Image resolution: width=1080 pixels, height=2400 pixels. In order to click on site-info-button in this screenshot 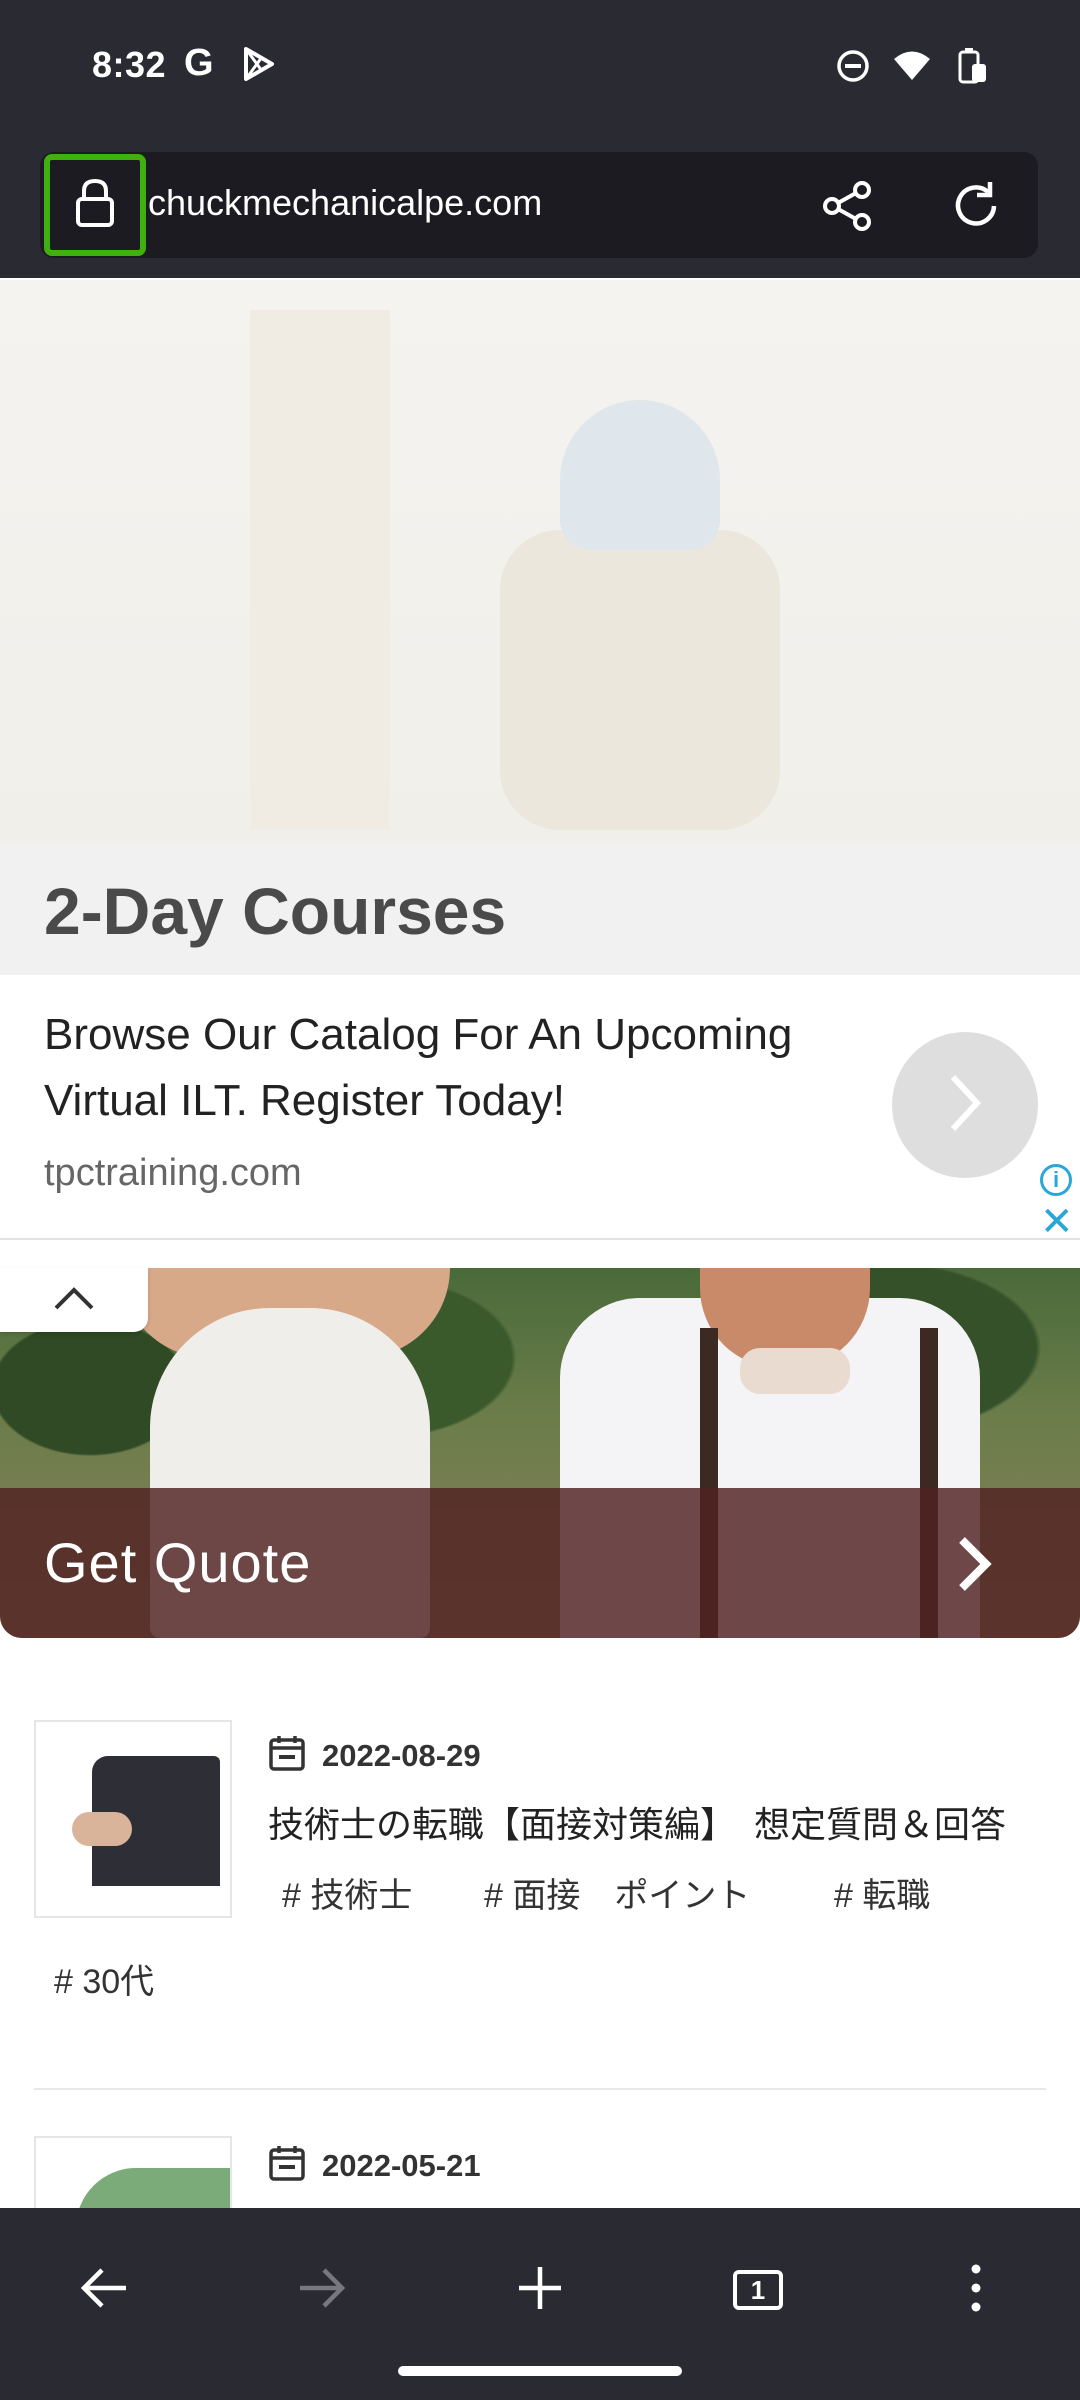, I will do `click(95, 205)`.